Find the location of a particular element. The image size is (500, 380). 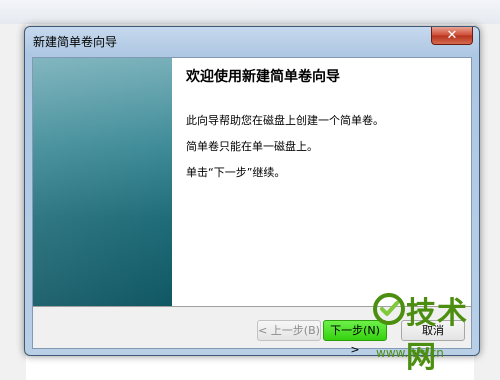

close-icon: ✕ is located at coordinates (452, 35).